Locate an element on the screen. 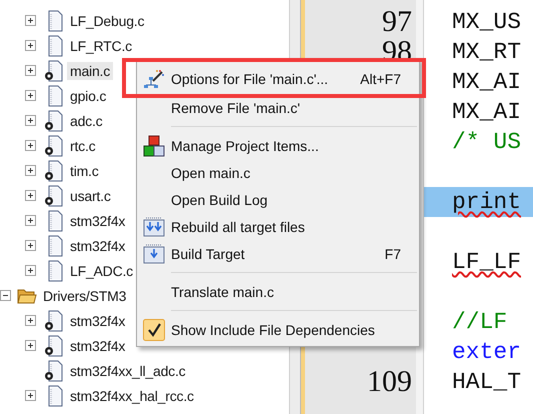 Image resolution: width=533 pixels, height=414 pixels. menu-item: Options for File 'main.c'... Alt+F7 is located at coordinates (278, 79).